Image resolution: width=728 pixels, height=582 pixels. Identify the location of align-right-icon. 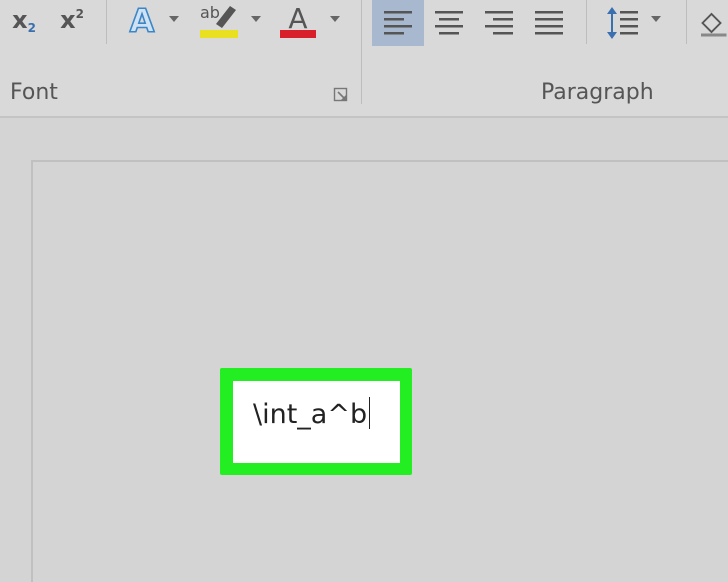
(499, 23).